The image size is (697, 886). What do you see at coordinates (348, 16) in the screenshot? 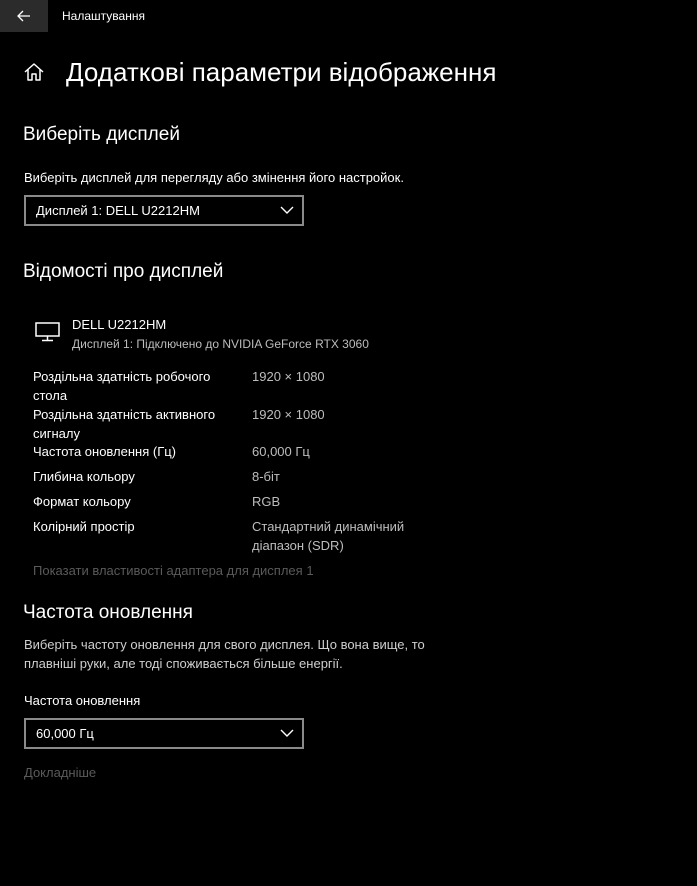
I see `title-bar: Налаштування` at bounding box center [348, 16].